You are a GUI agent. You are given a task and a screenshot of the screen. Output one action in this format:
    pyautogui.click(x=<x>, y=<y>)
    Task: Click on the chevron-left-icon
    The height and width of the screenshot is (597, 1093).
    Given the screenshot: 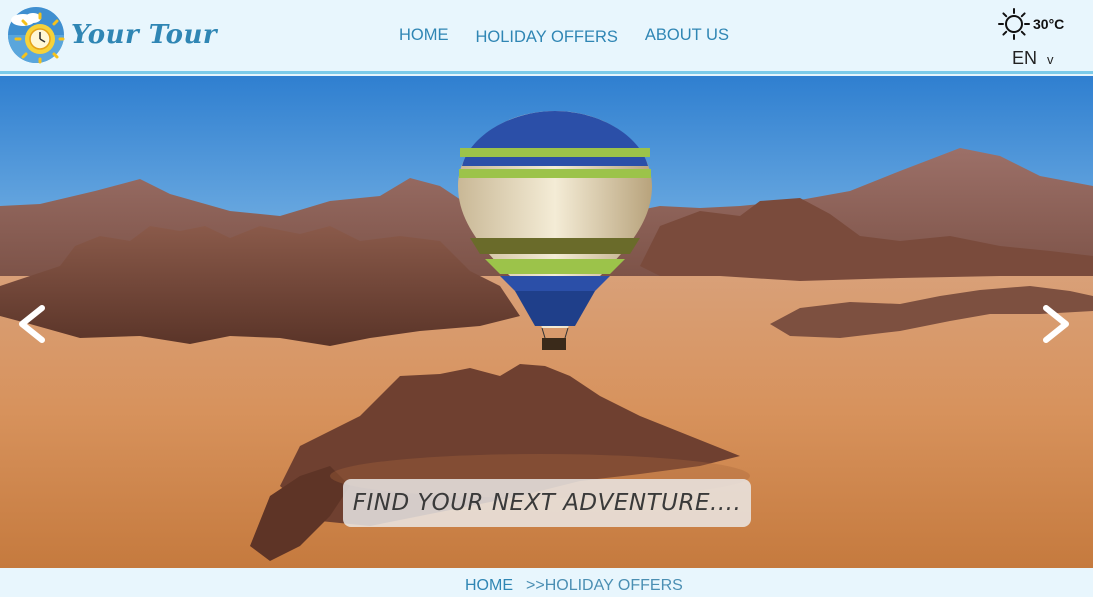 What is the action you would take?
    pyautogui.click(x=32, y=324)
    